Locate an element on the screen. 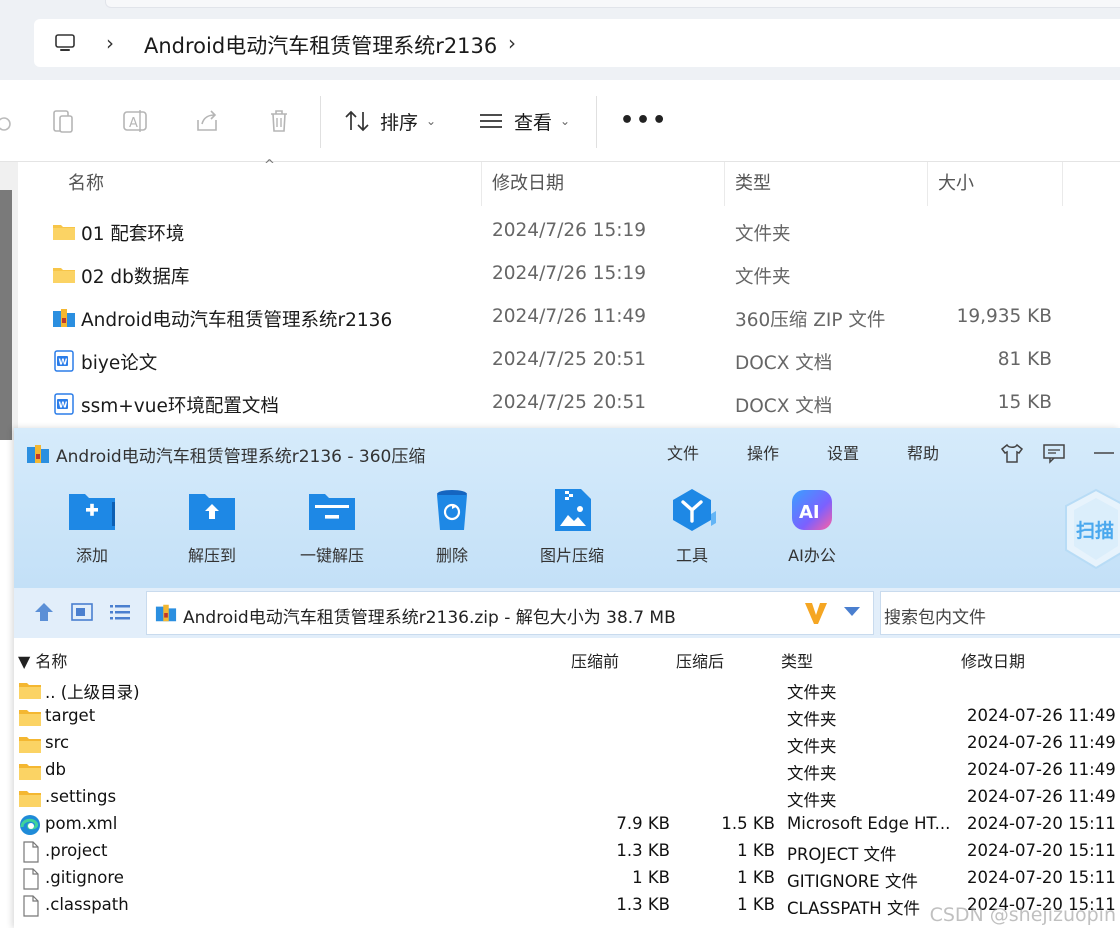 Image resolution: width=1120 pixels, height=928 pixels. column-header-before: 压缩前 is located at coordinates (595, 660).